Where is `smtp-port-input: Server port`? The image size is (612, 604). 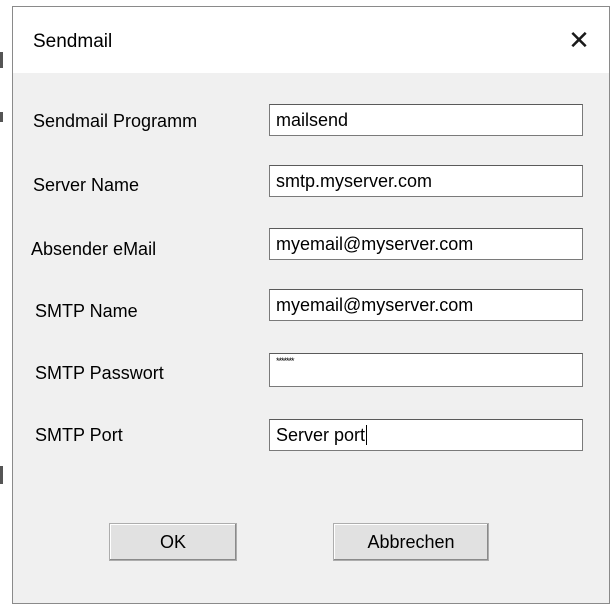
smtp-port-input: Server port is located at coordinates (426, 435).